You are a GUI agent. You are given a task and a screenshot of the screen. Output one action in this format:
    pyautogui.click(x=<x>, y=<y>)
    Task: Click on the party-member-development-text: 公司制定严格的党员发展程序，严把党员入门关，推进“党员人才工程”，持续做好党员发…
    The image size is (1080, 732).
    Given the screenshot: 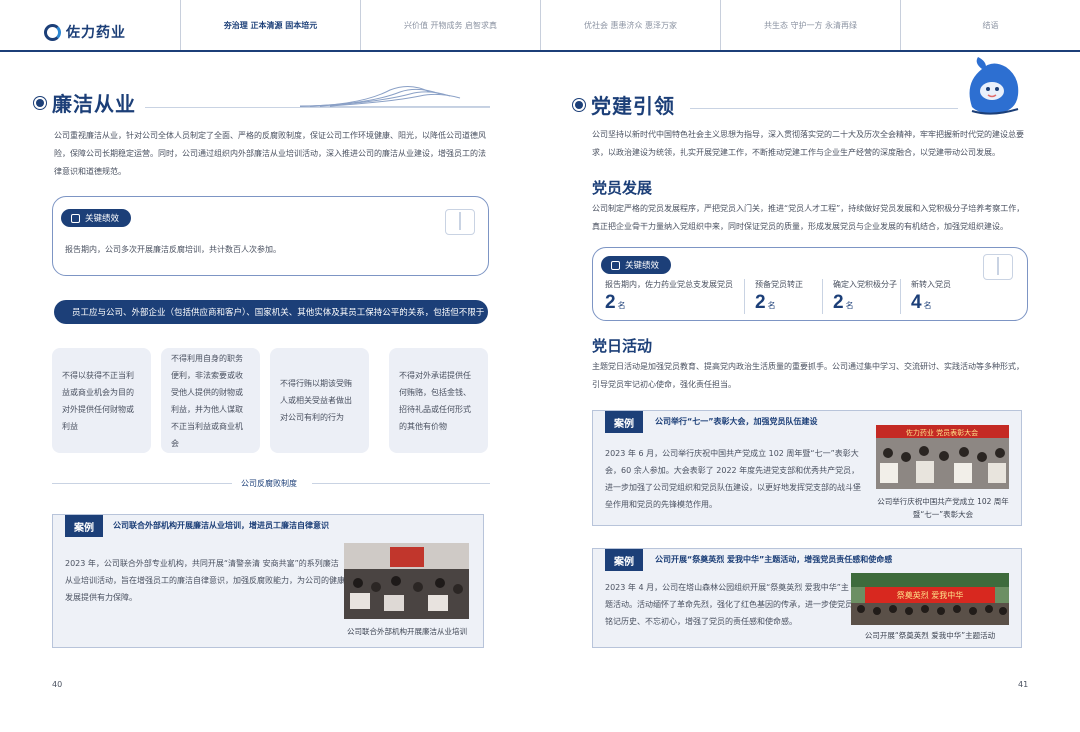 What is the action you would take?
    pyautogui.click(x=808, y=217)
    